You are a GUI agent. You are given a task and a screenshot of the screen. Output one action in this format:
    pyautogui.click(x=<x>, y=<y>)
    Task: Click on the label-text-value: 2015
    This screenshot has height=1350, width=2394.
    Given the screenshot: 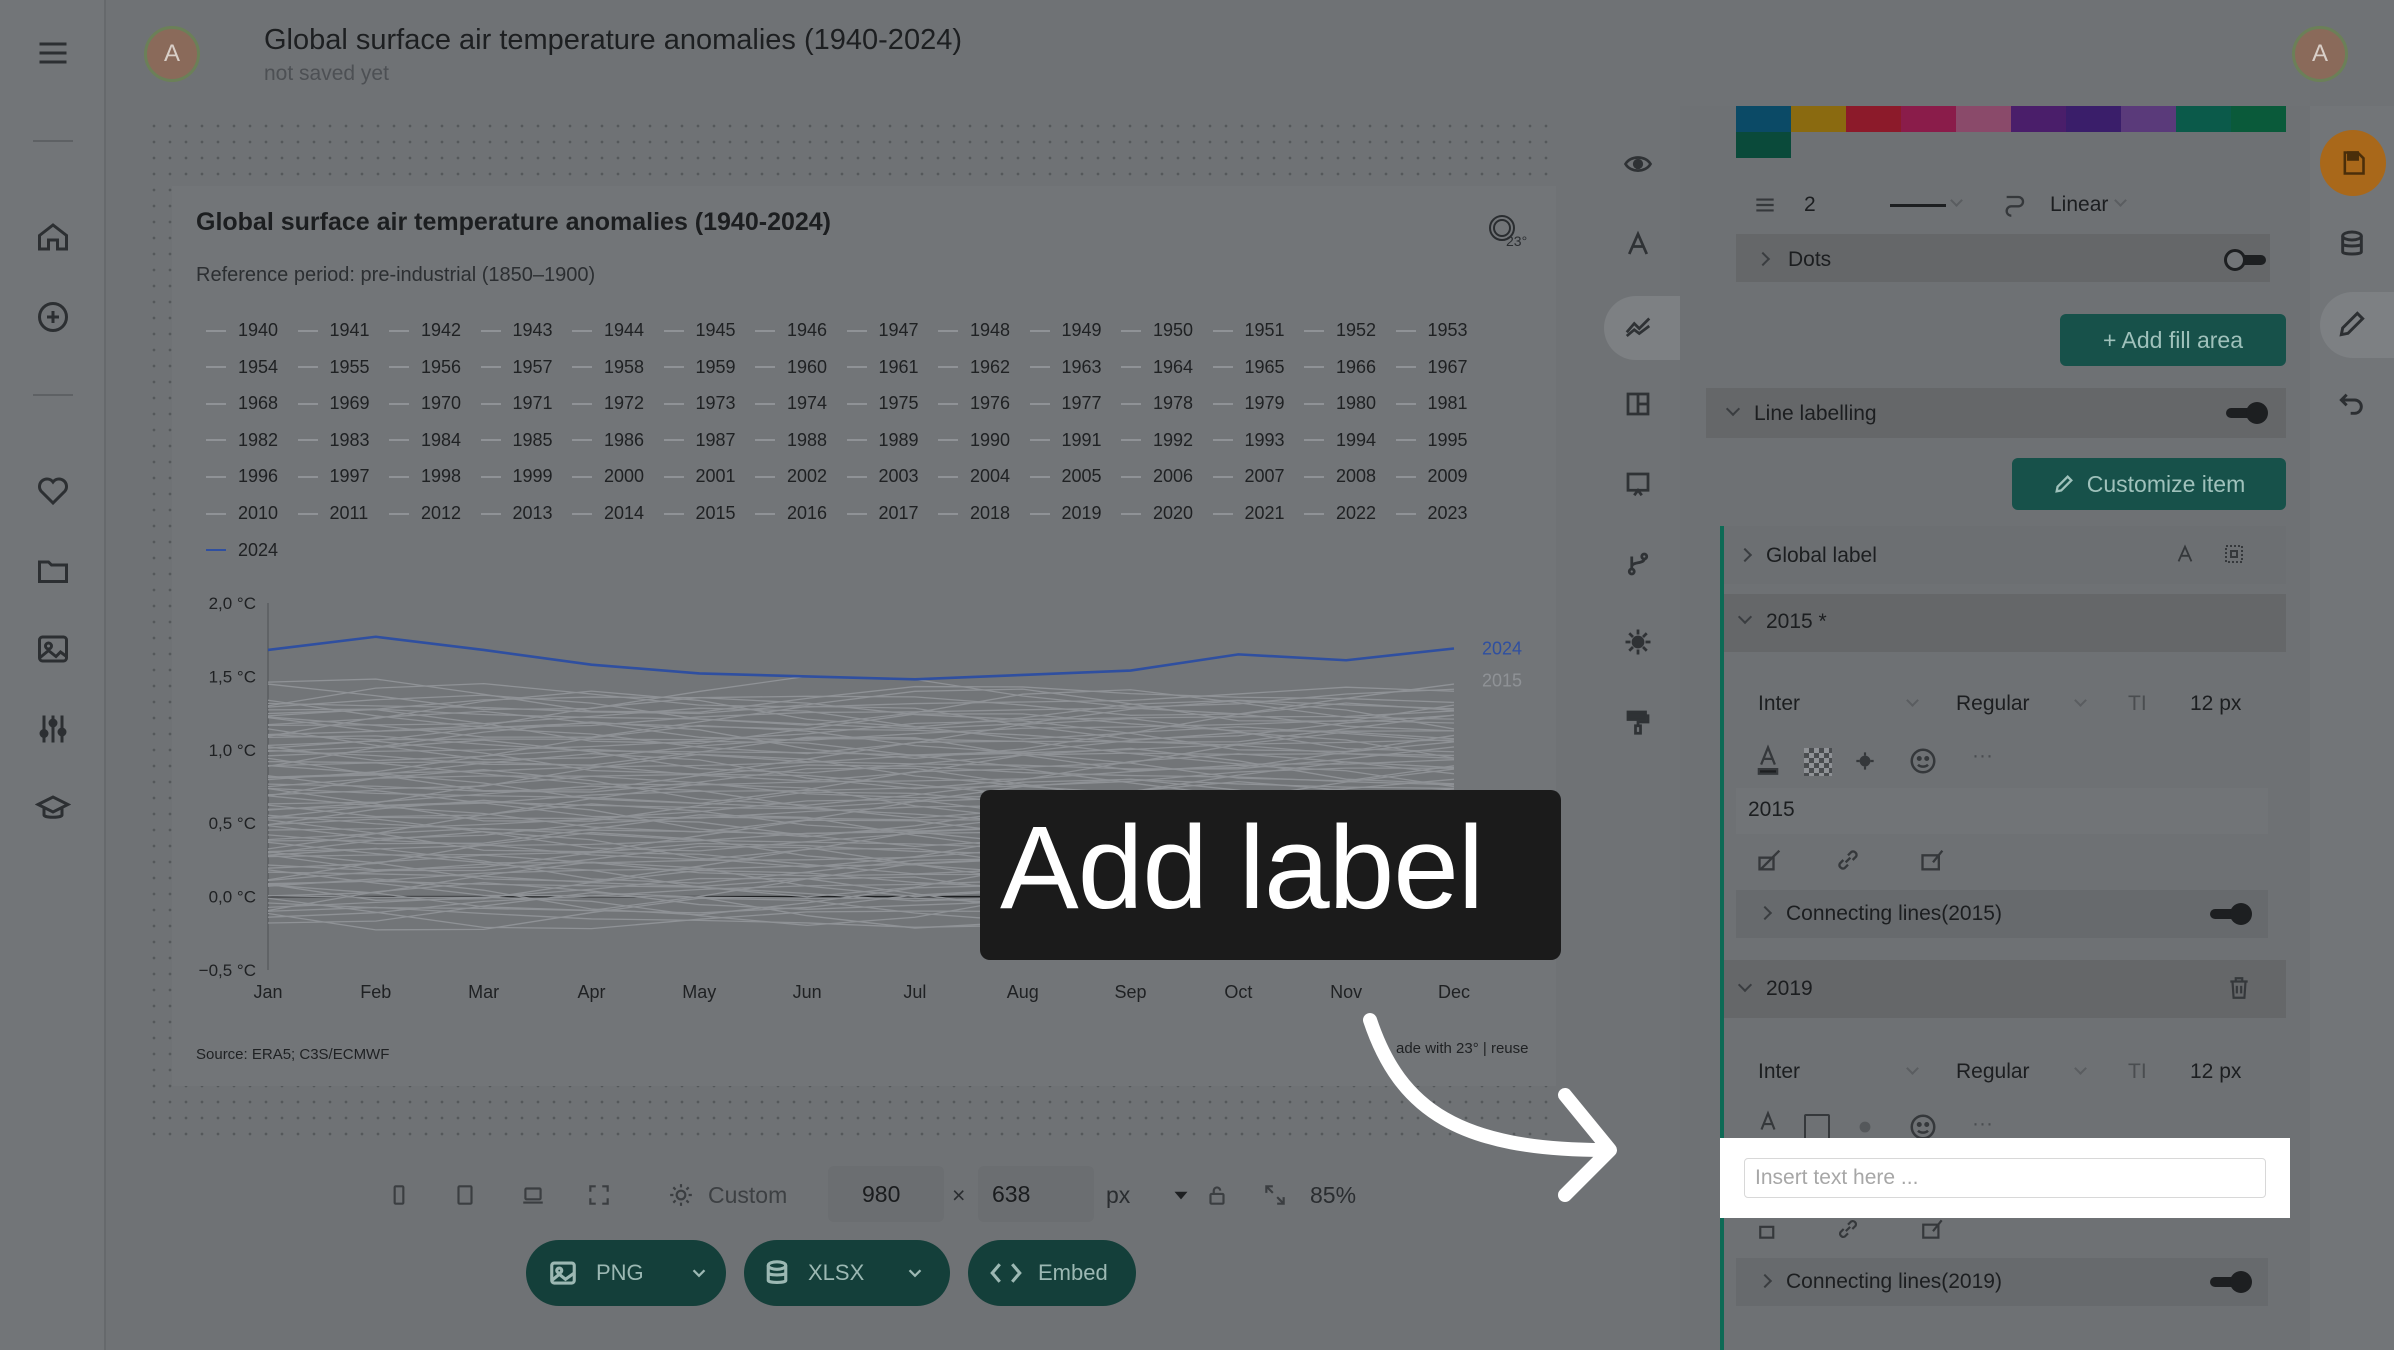 What is the action you would take?
    pyautogui.click(x=1771, y=810)
    